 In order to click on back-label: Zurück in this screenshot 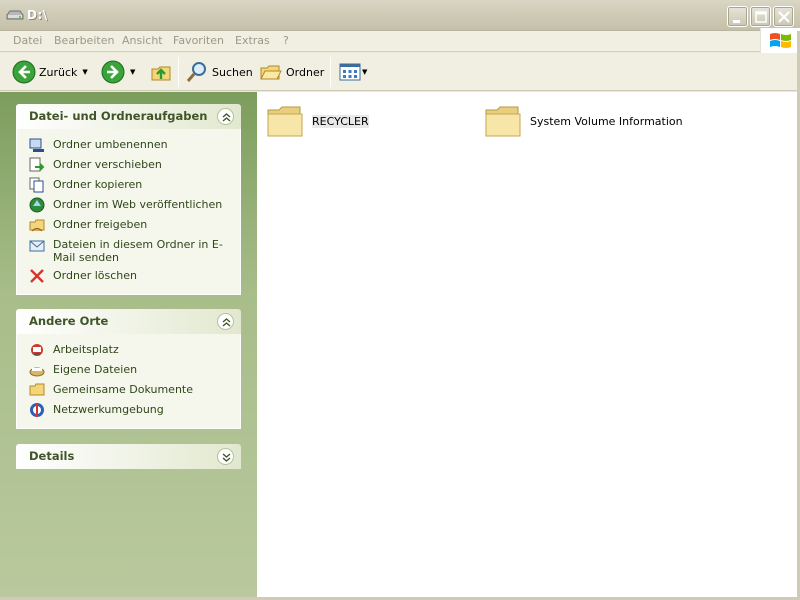, I will do `click(58, 72)`.